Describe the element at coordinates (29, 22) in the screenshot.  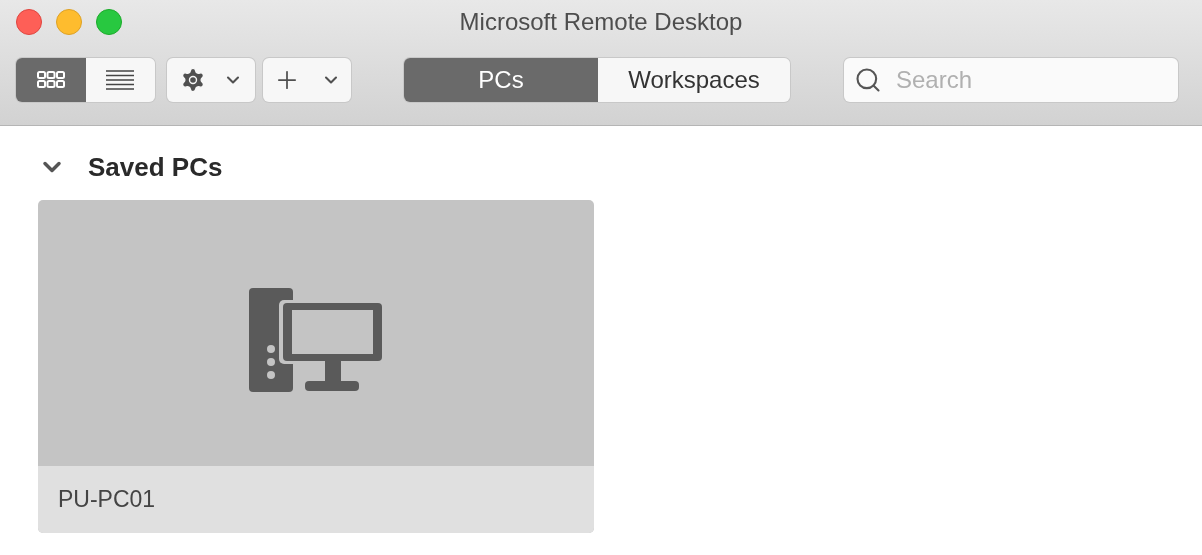
I see `close-button` at that location.